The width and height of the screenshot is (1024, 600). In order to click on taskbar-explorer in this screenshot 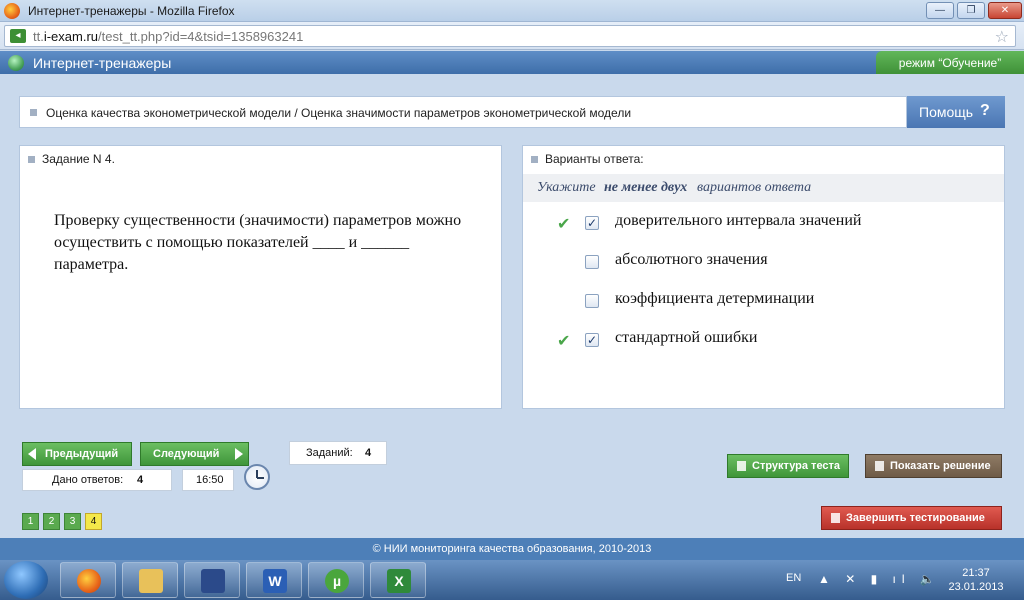, I will do `click(150, 580)`.